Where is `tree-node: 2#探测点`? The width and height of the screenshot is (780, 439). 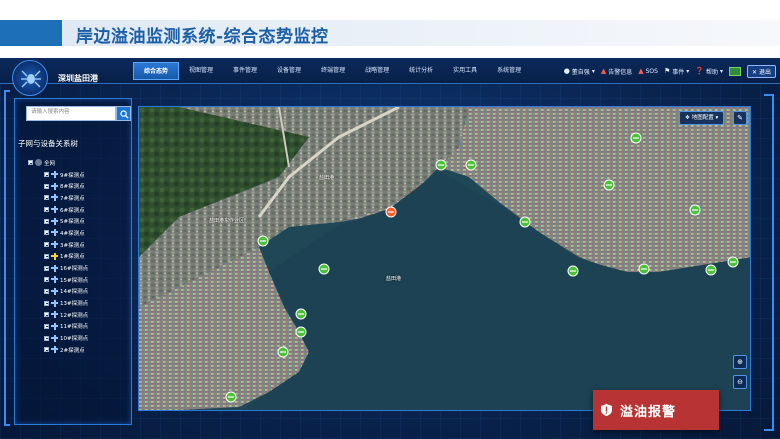 tree-node: 2#探测点 is located at coordinates (85, 350).